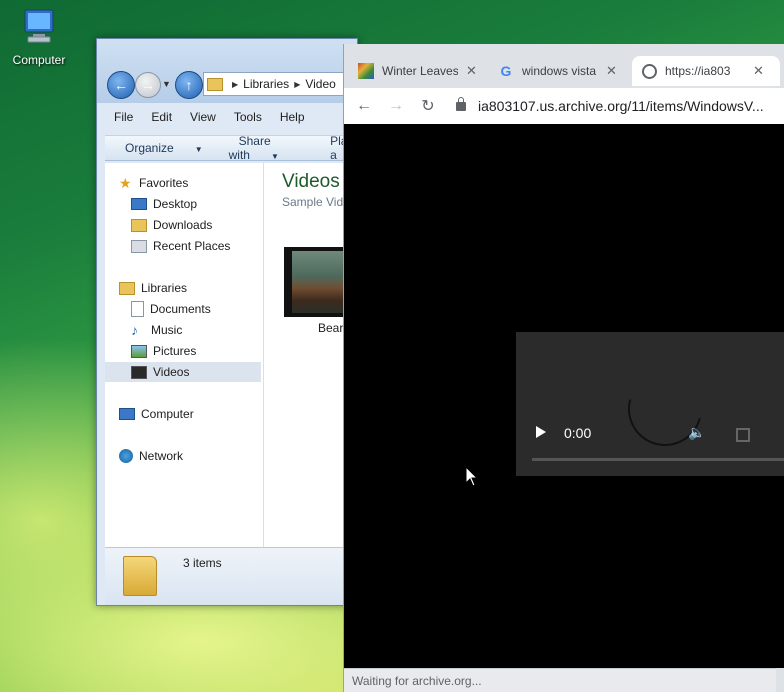 Image resolution: width=784 pixels, height=692 pixels. Describe the element at coordinates (231, 576) in the screenshot. I see `details-pane: 3 items` at that location.